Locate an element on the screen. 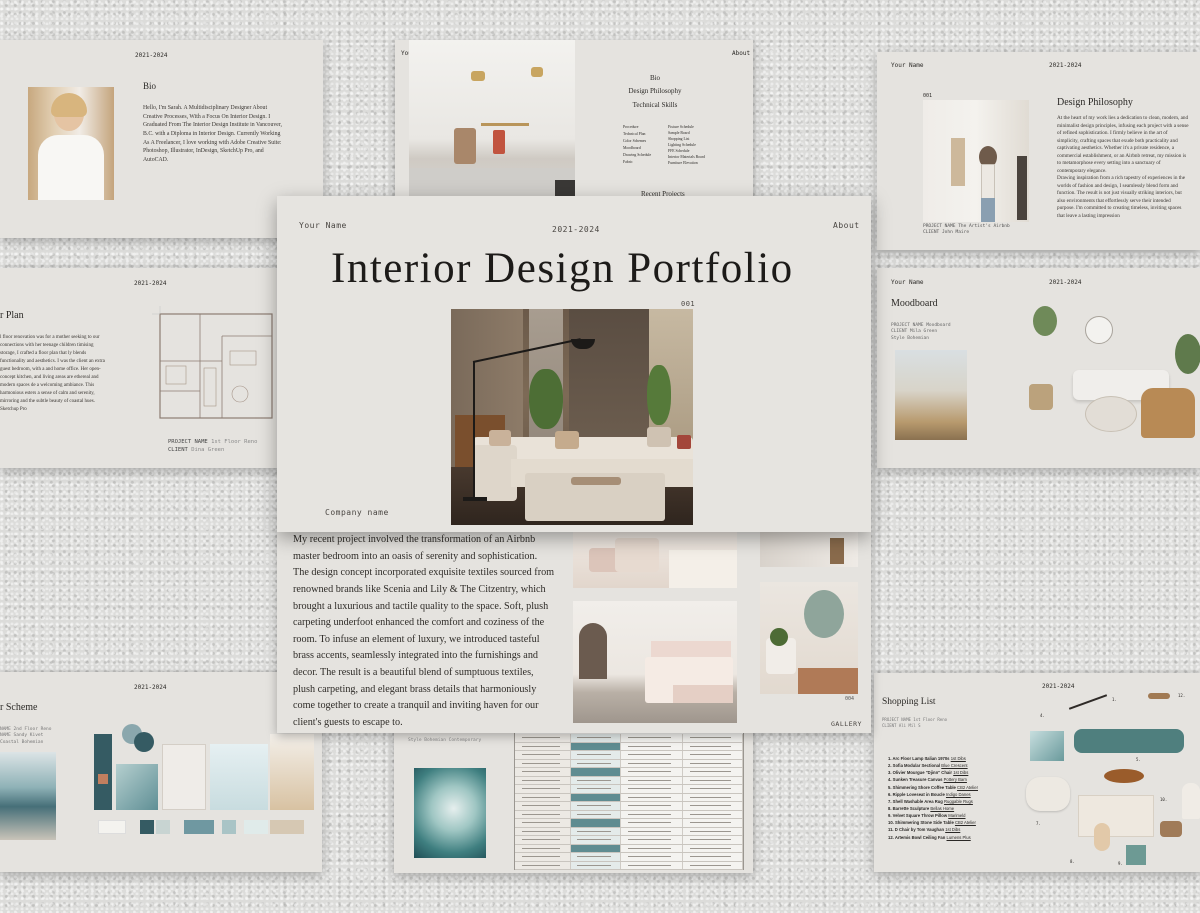  skill-left: Color Schemes is located at coordinates (635, 141).